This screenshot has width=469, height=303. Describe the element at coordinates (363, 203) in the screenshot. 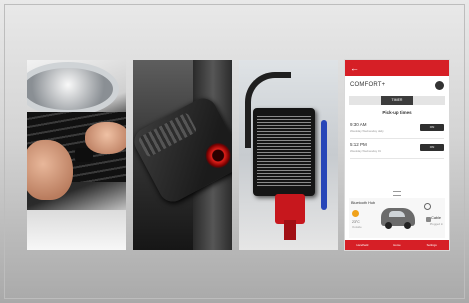

I see `hub-title: Bluetooth Hub` at that location.